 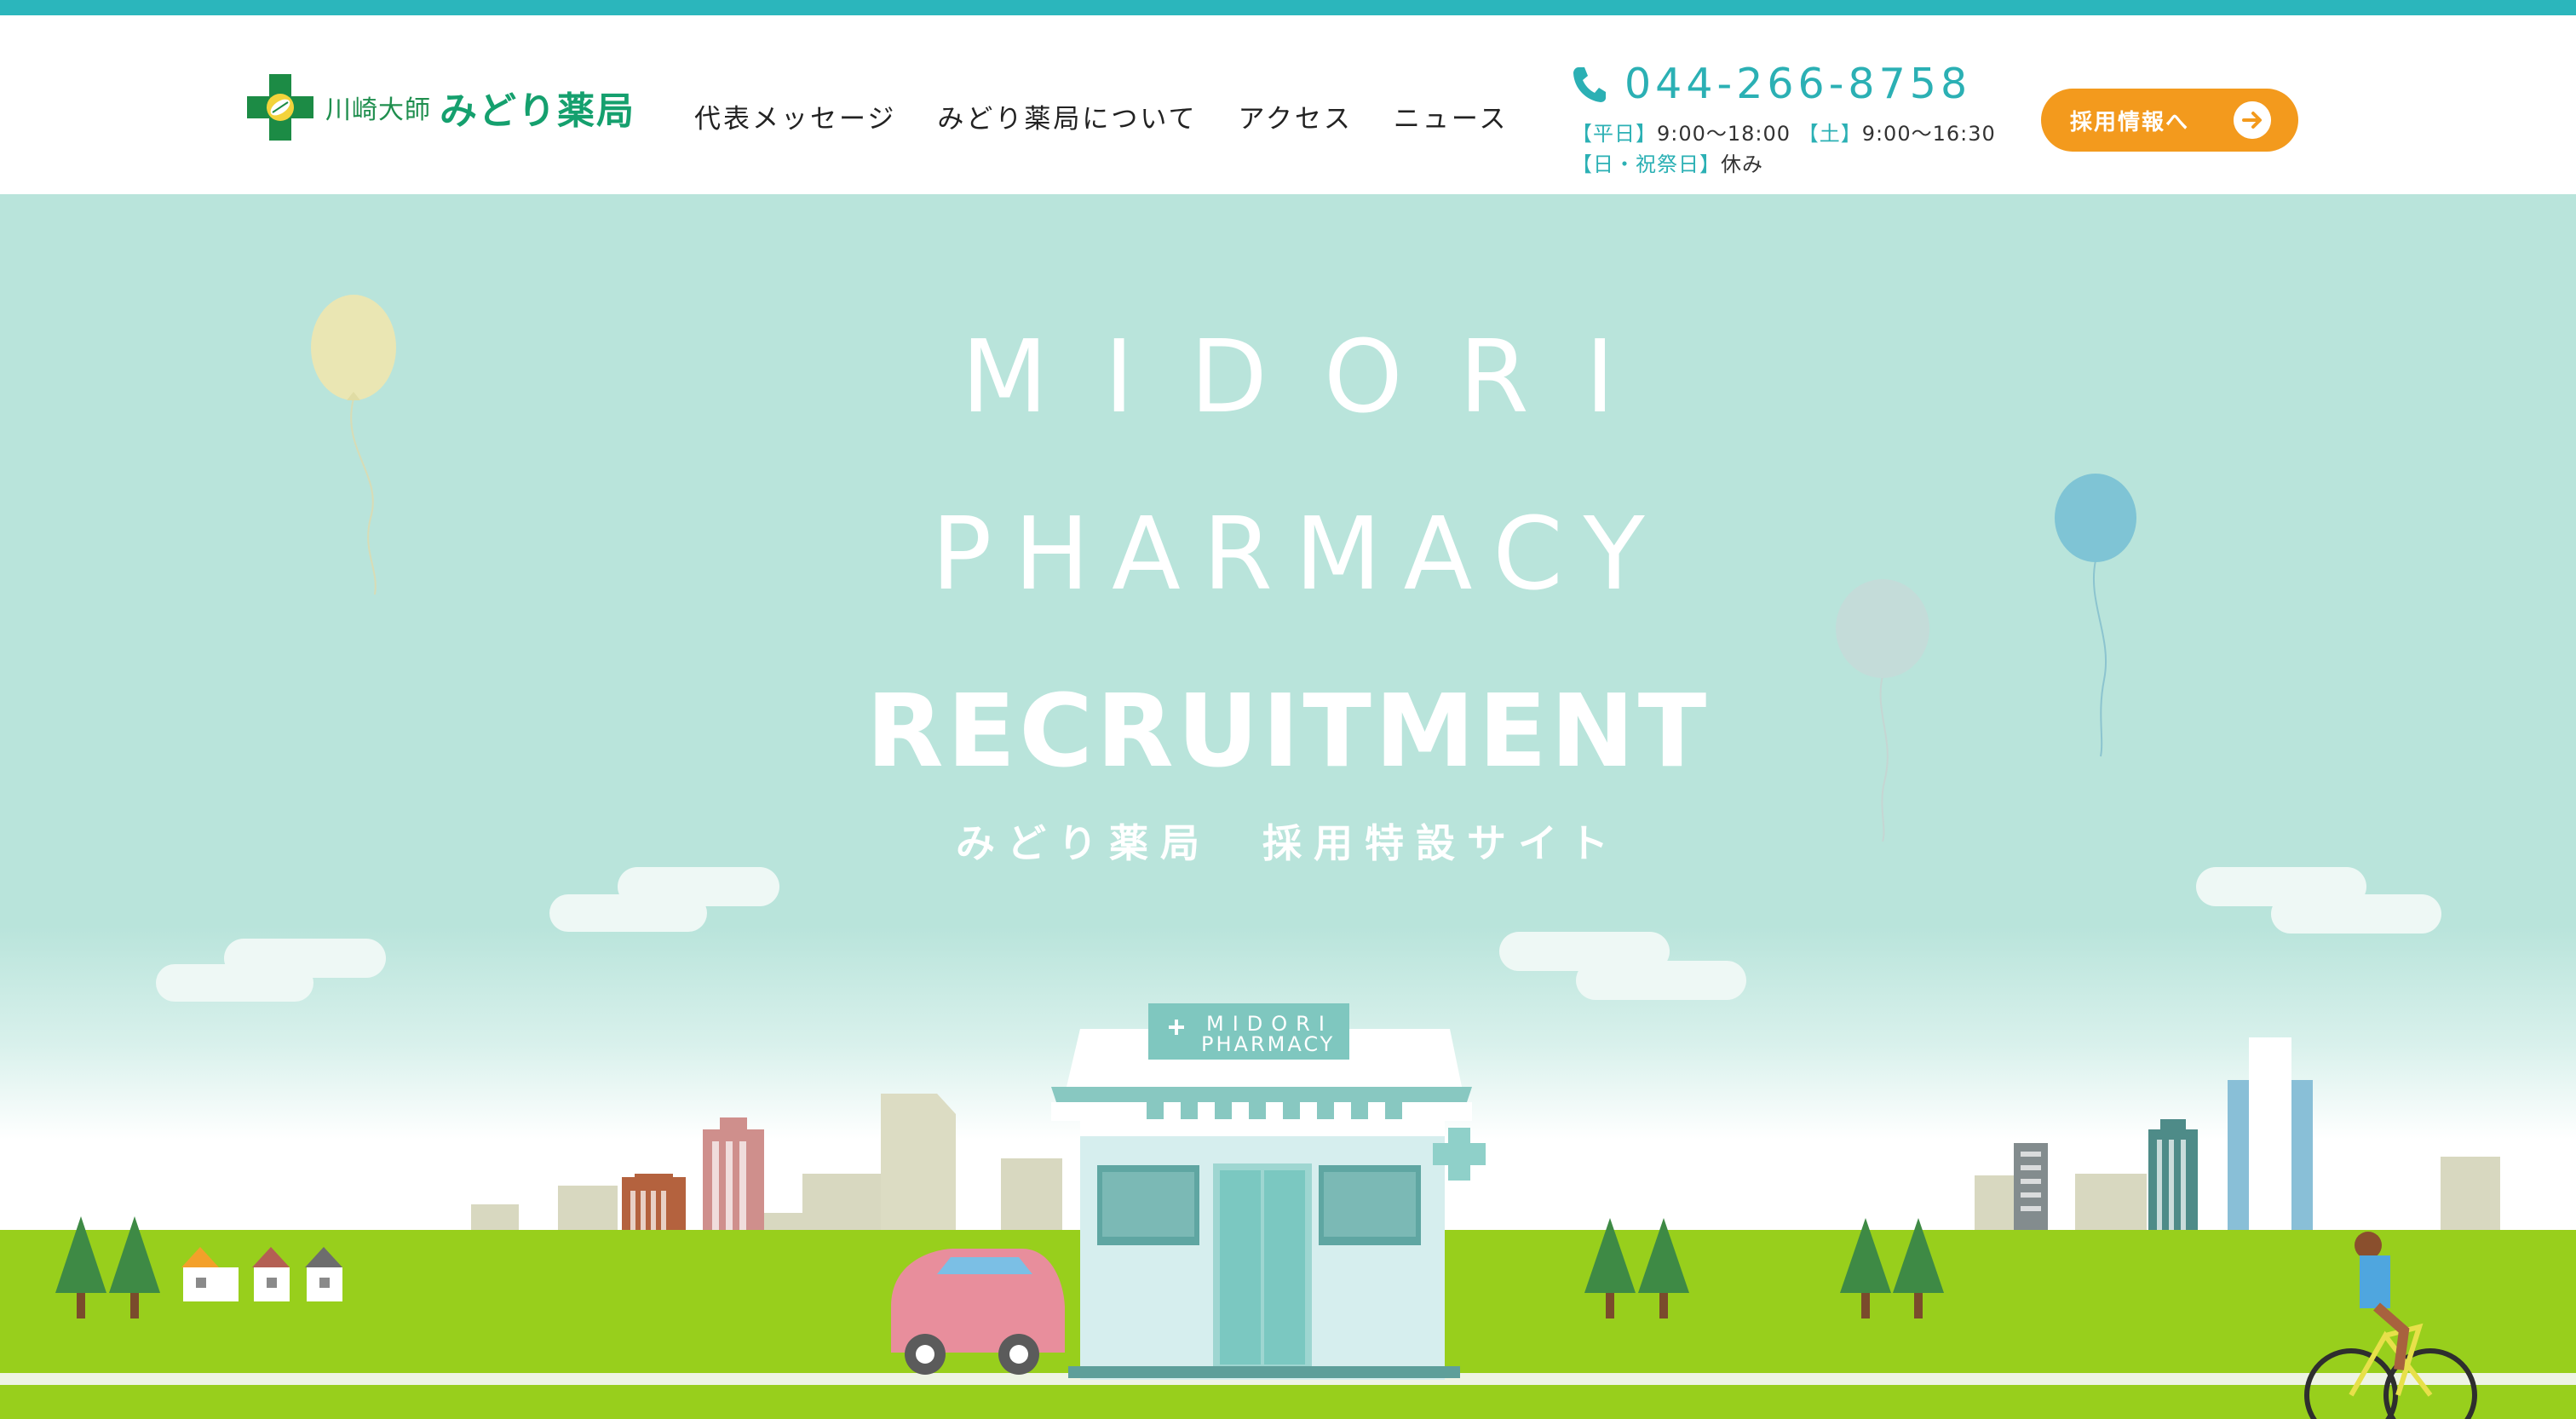 I want to click on main-nav: 代表メッセージ みどり薬局について アクセス ニュース, so click(x=1101, y=116).